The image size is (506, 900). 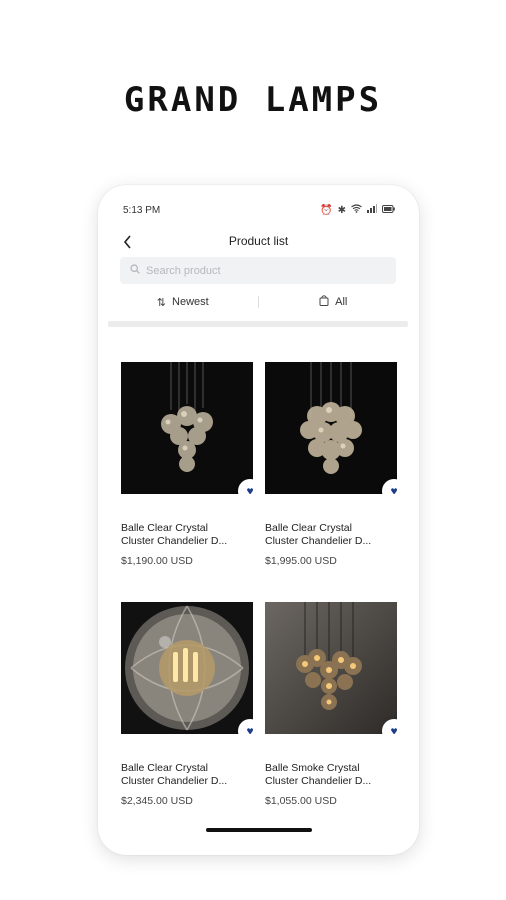 I want to click on back-button, so click(x=132, y=242).